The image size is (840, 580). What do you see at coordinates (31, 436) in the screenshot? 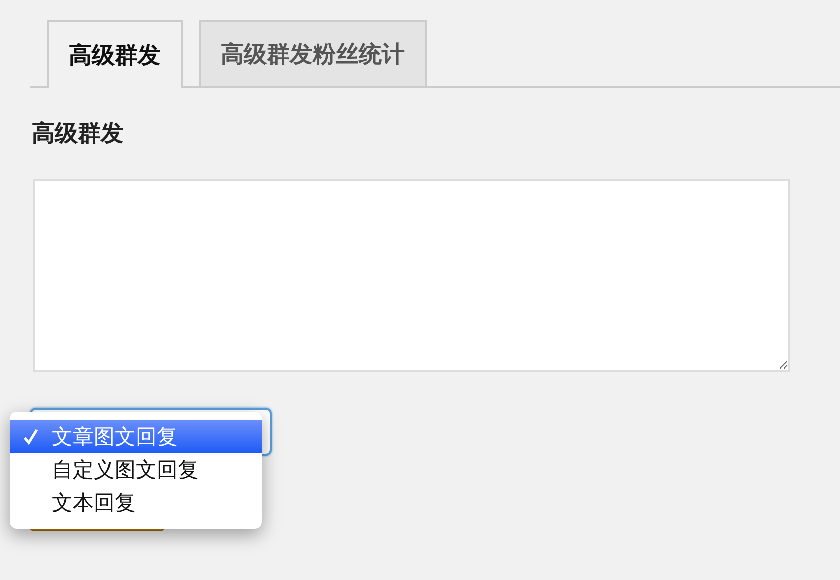
I see `check-icon` at bounding box center [31, 436].